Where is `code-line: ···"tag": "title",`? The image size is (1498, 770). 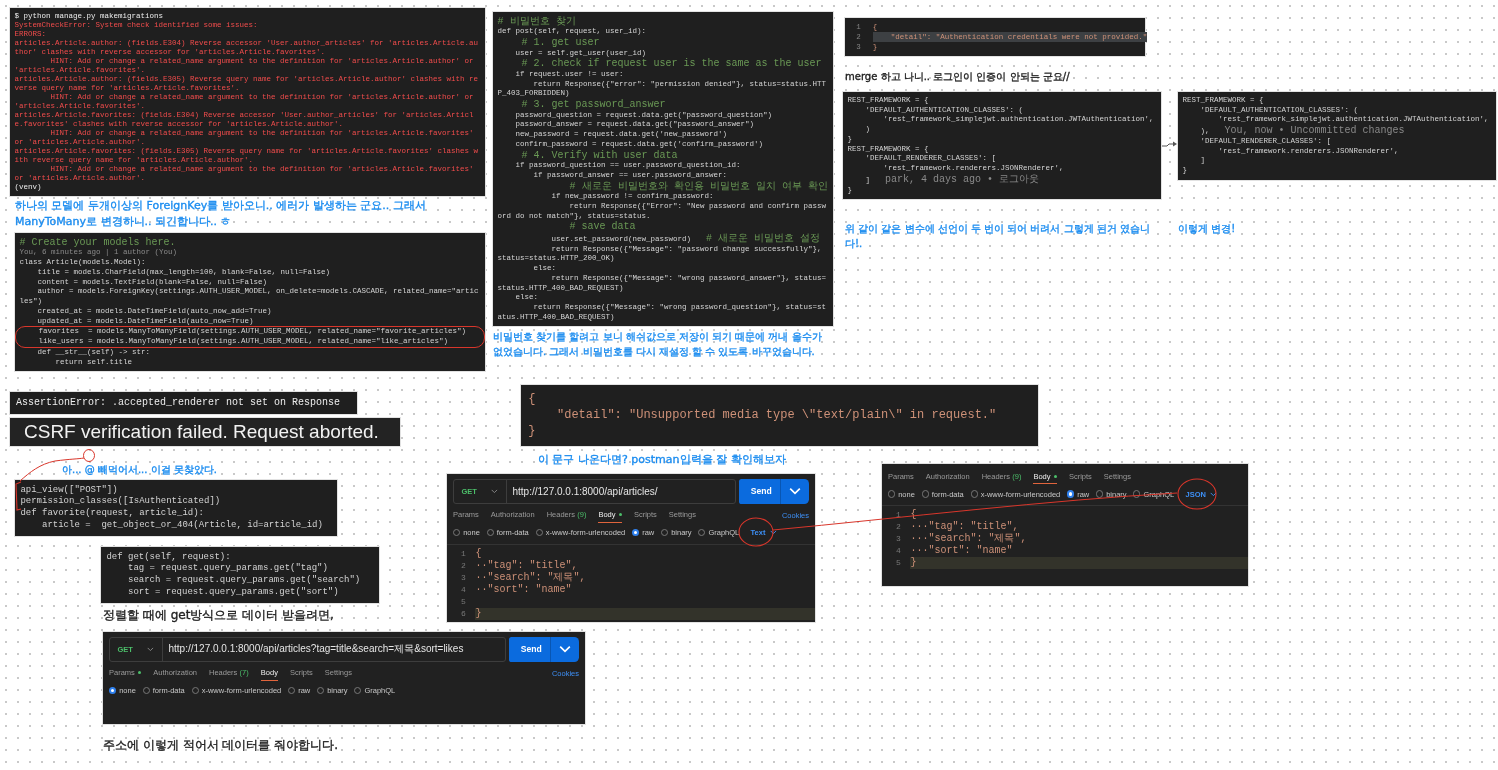 code-line: ···"tag": "title", is located at coordinates (965, 527).